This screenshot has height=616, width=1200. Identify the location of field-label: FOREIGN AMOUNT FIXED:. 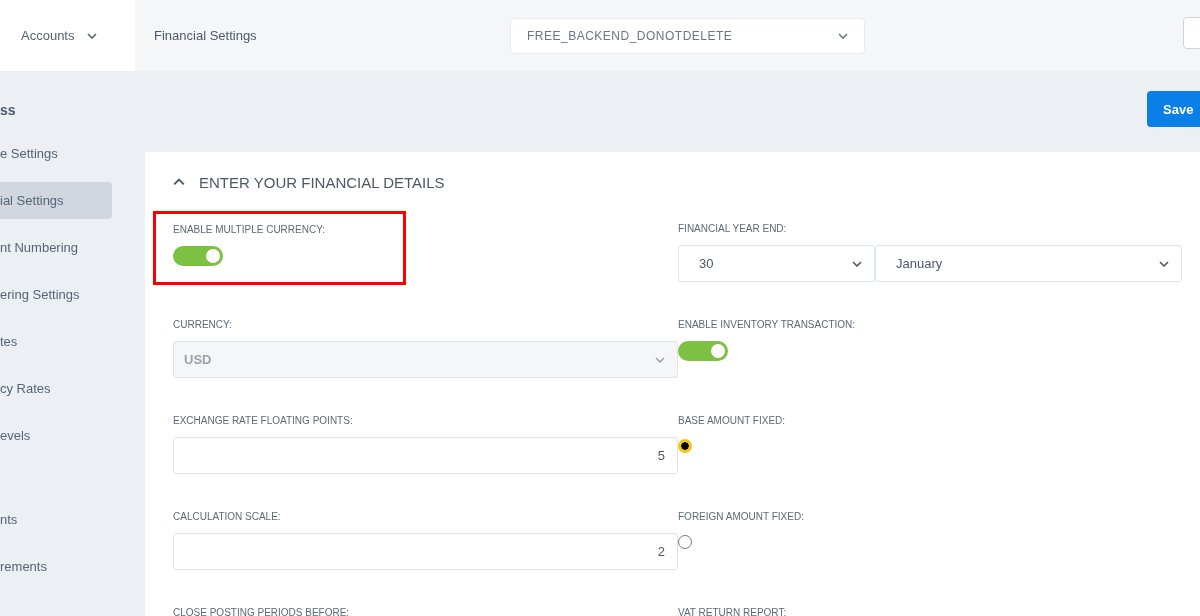
(741, 517).